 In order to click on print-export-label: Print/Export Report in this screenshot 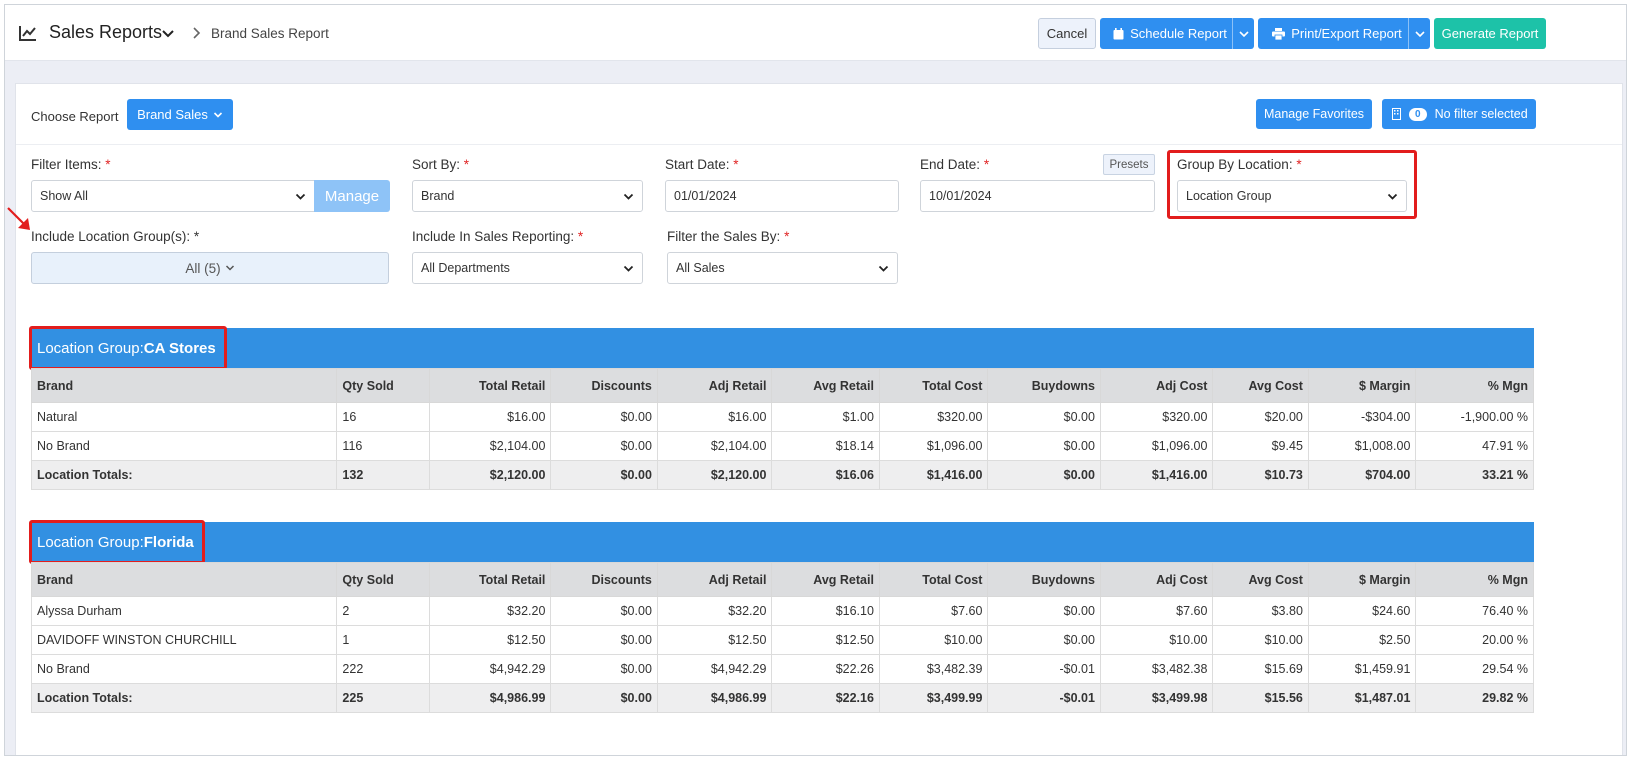, I will do `click(1346, 33)`.